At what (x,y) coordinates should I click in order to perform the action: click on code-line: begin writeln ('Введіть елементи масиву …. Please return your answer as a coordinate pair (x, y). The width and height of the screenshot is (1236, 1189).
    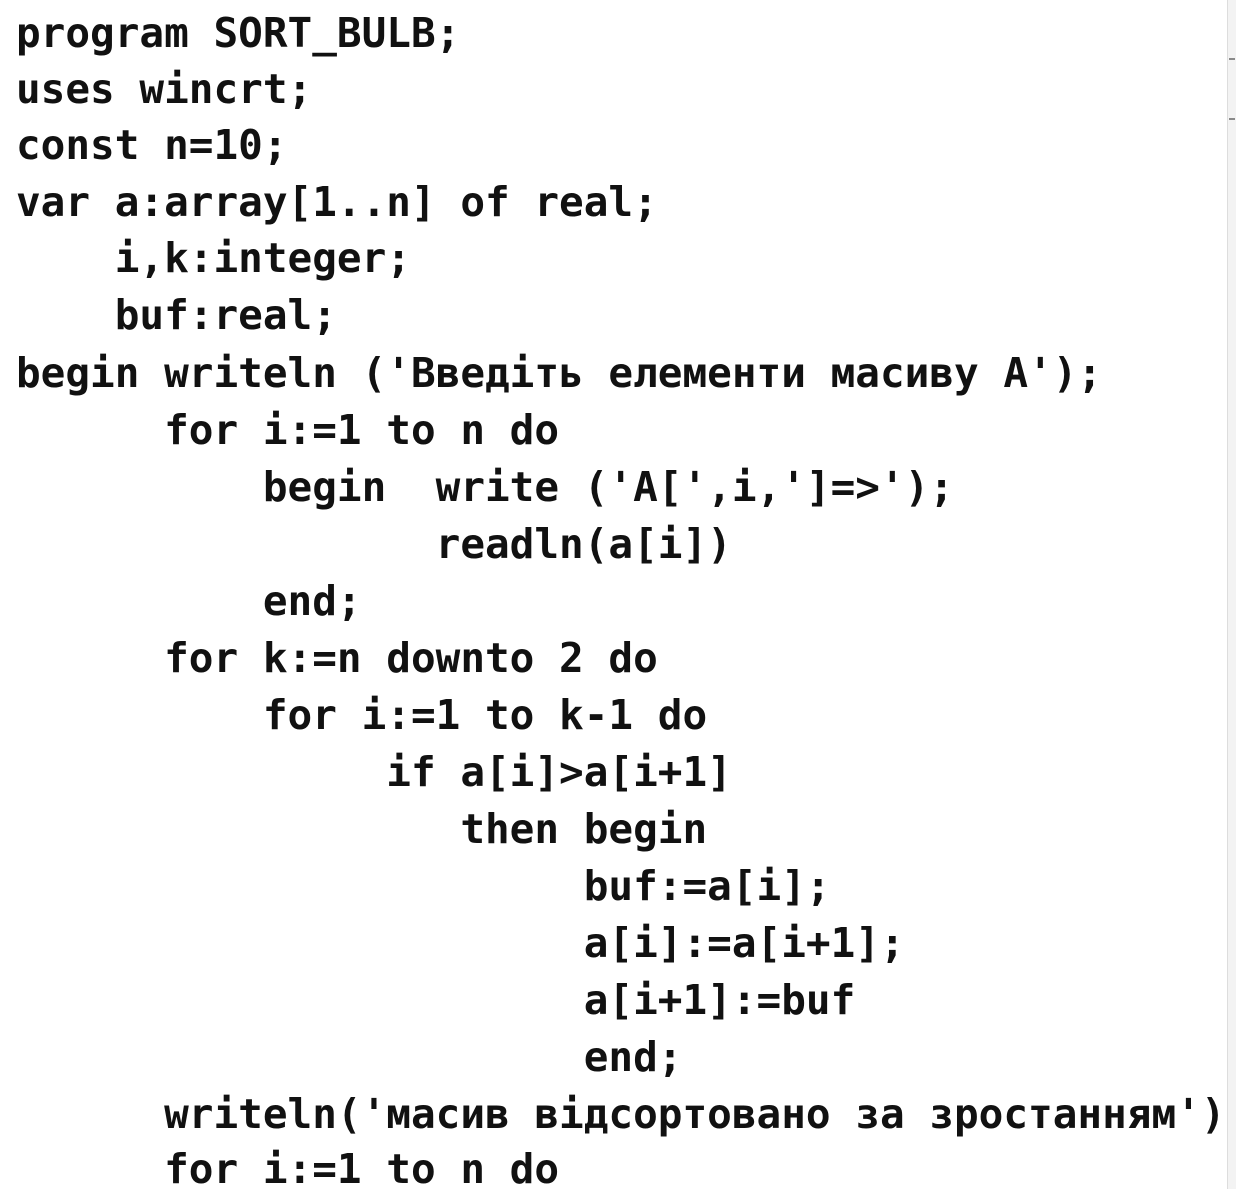
    Looking at the image, I should click on (559, 373).